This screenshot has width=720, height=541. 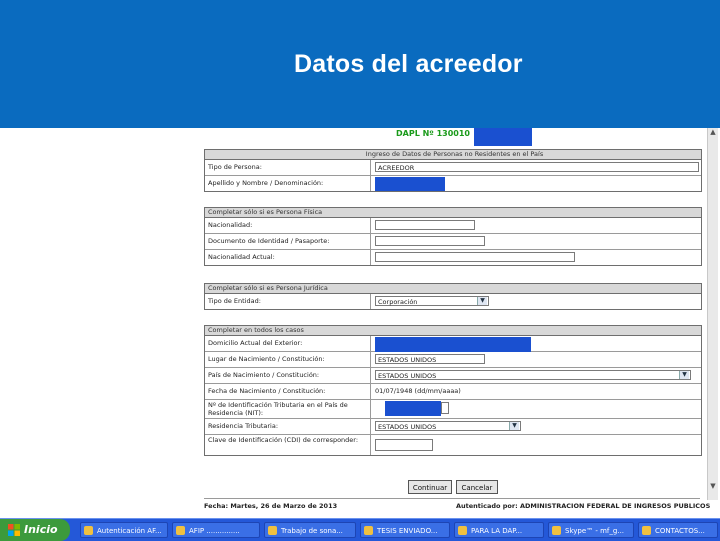 I want to click on row-nacionalidad-actual: Nacionalidad Actual:, so click(x=453, y=257).